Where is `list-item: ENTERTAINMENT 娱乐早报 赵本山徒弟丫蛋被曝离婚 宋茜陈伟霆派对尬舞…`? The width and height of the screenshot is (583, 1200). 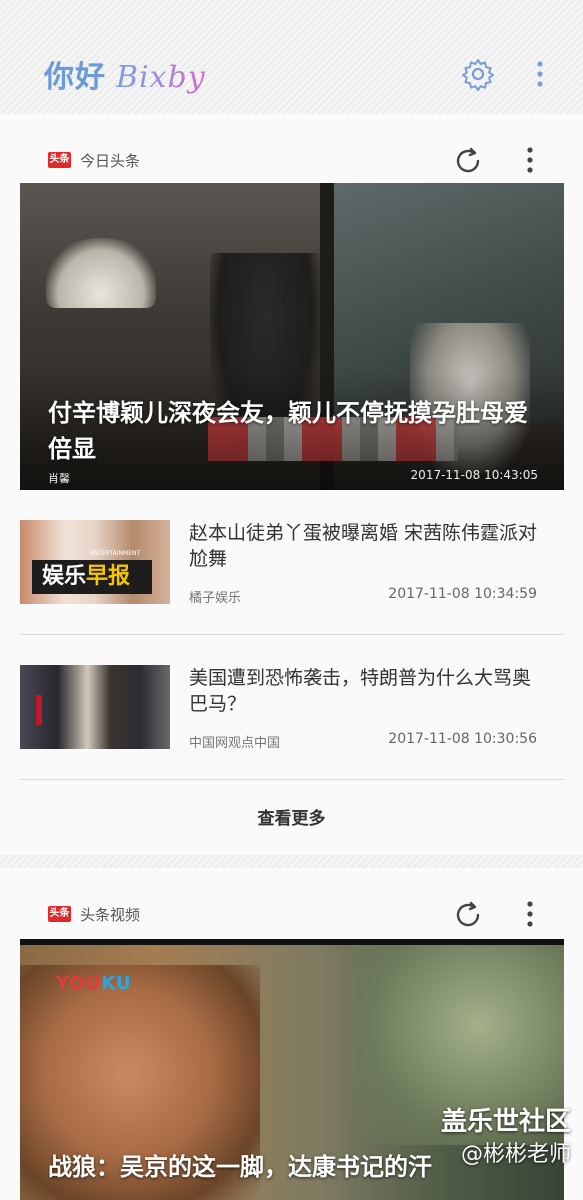 list-item: ENTERTAINMENT 娱乐早报 赵本山徒弟丫蛋被曝离婚 宋茜陈伟霆派对尬舞… is located at coordinates (291, 572).